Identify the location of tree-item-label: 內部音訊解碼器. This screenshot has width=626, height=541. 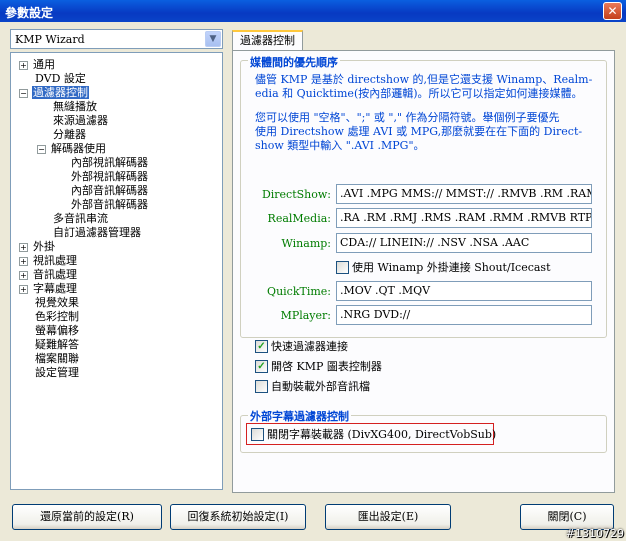
(109, 190).